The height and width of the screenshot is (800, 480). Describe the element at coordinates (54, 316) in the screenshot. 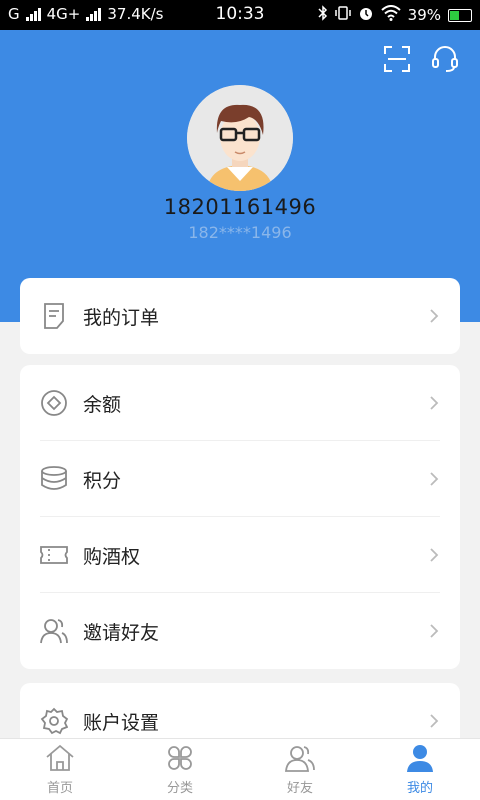

I see `order-icon` at that location.